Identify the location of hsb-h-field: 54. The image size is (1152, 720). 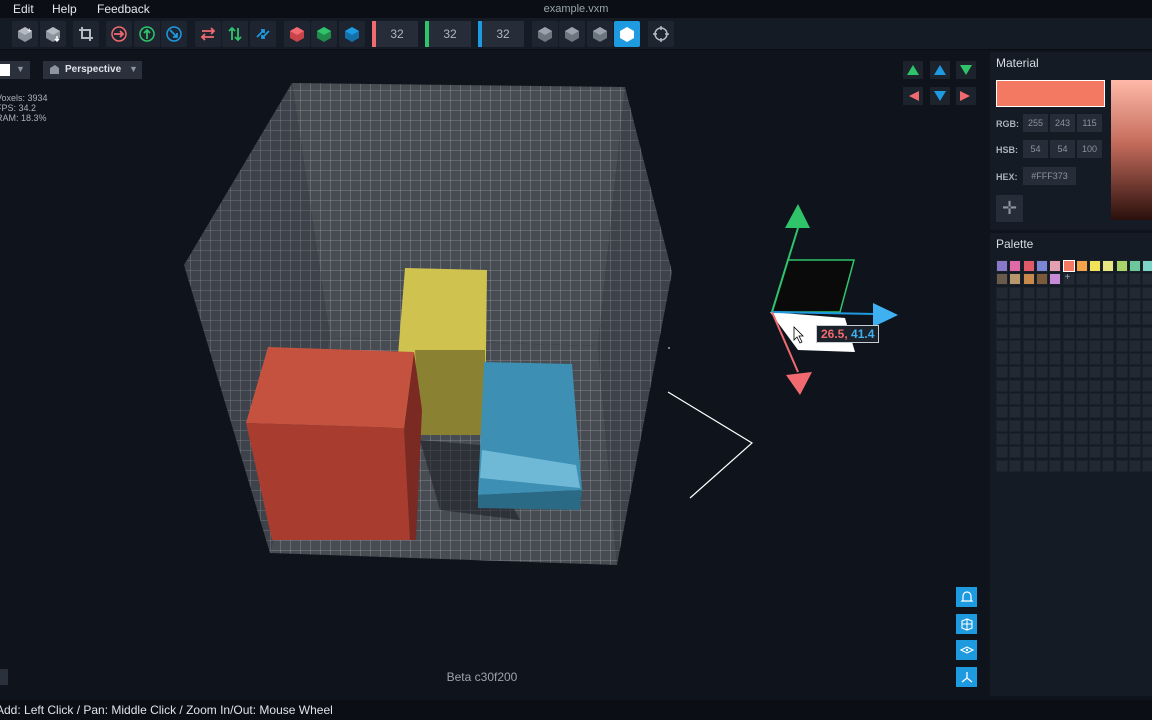
(1035, 149).